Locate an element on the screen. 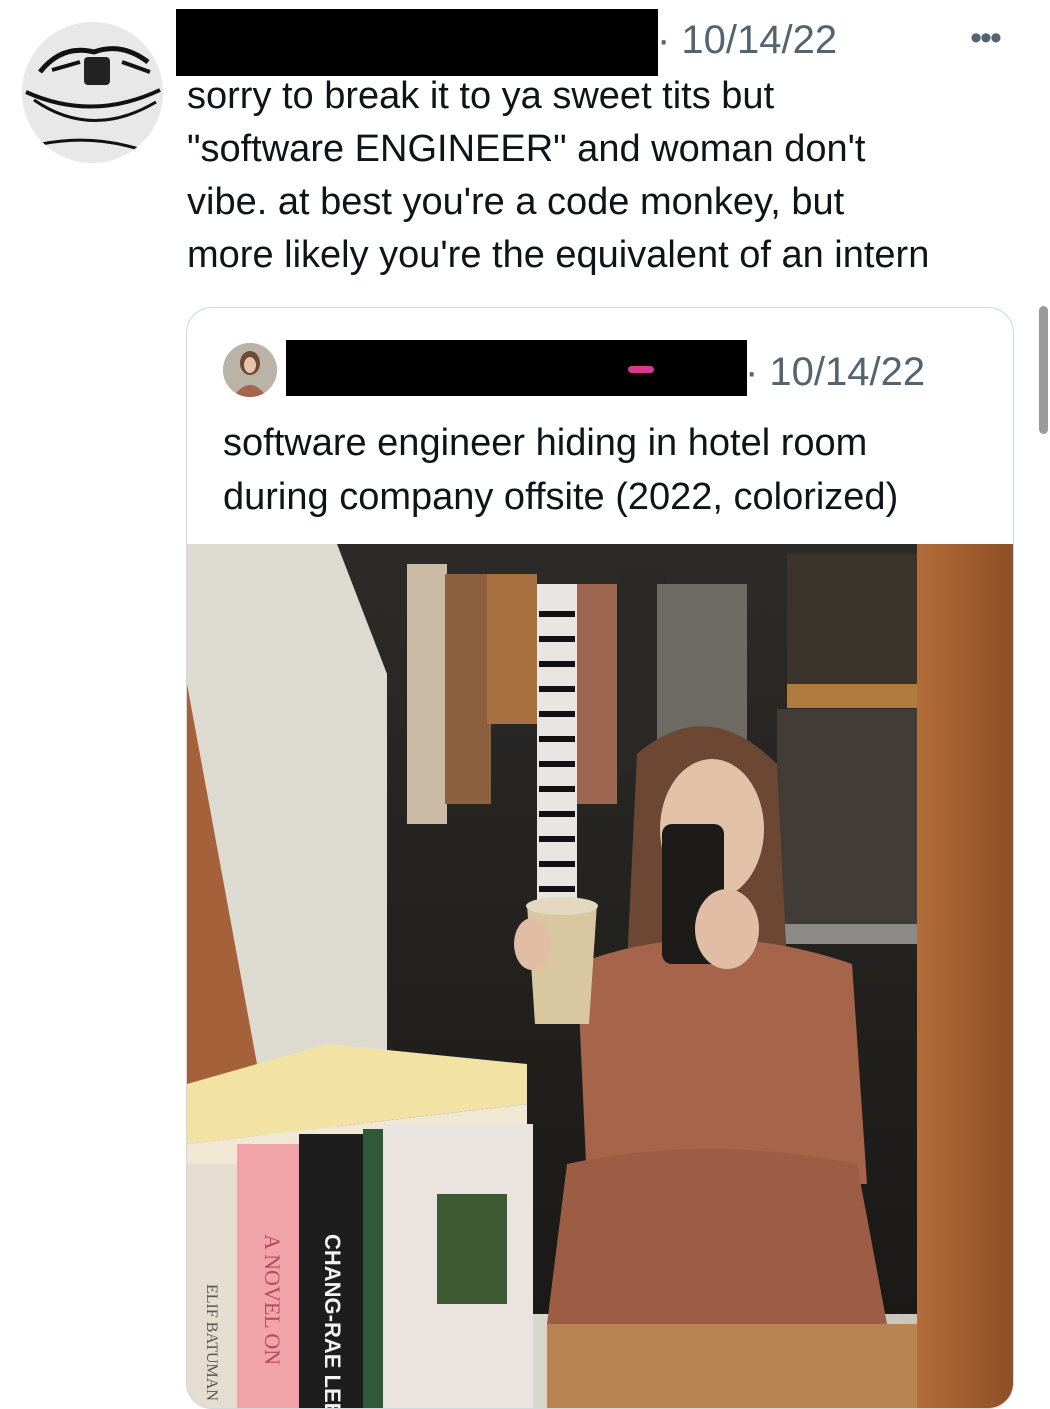 This screenshot has height=1409, width=1050. more-options-icon: ••• is located at coordinates (985, 38).